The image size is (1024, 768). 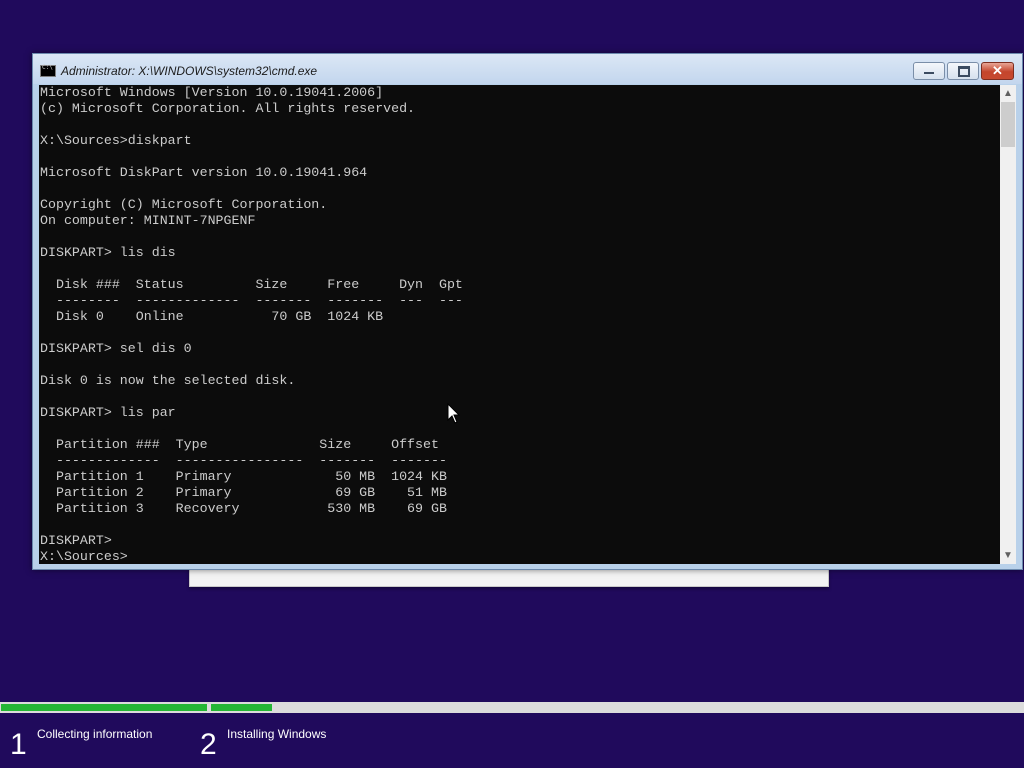 I want to click on step-1-label: Collecting information, so click(x=95, y=734).